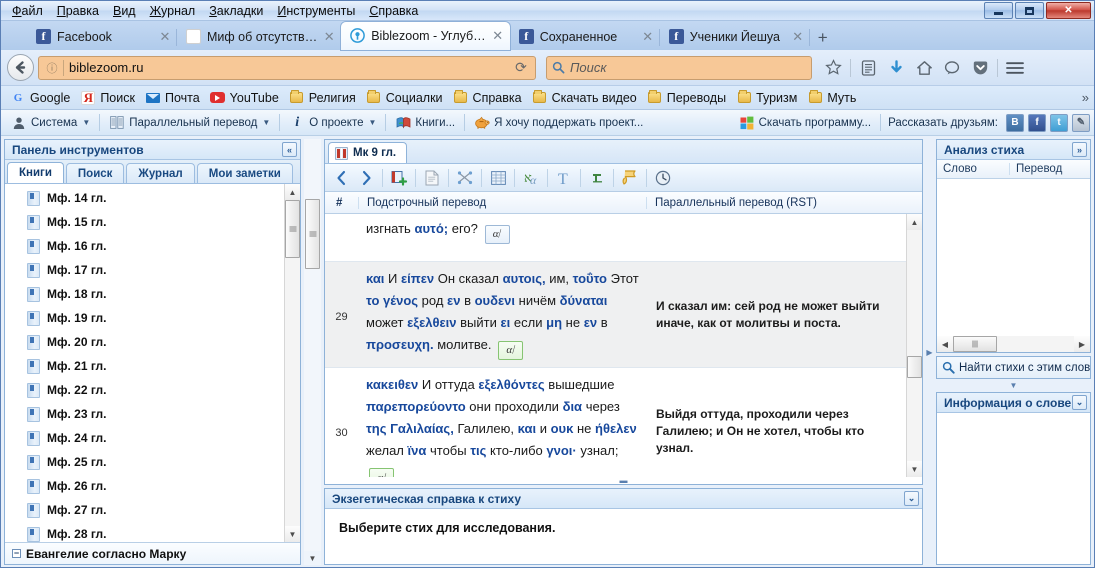 The width and height of the screenshot is (1095, 568). What do you see at coordinates (896, 68) in the screenshot?
I see `downloads-icon` at bounding box center [896, 68].